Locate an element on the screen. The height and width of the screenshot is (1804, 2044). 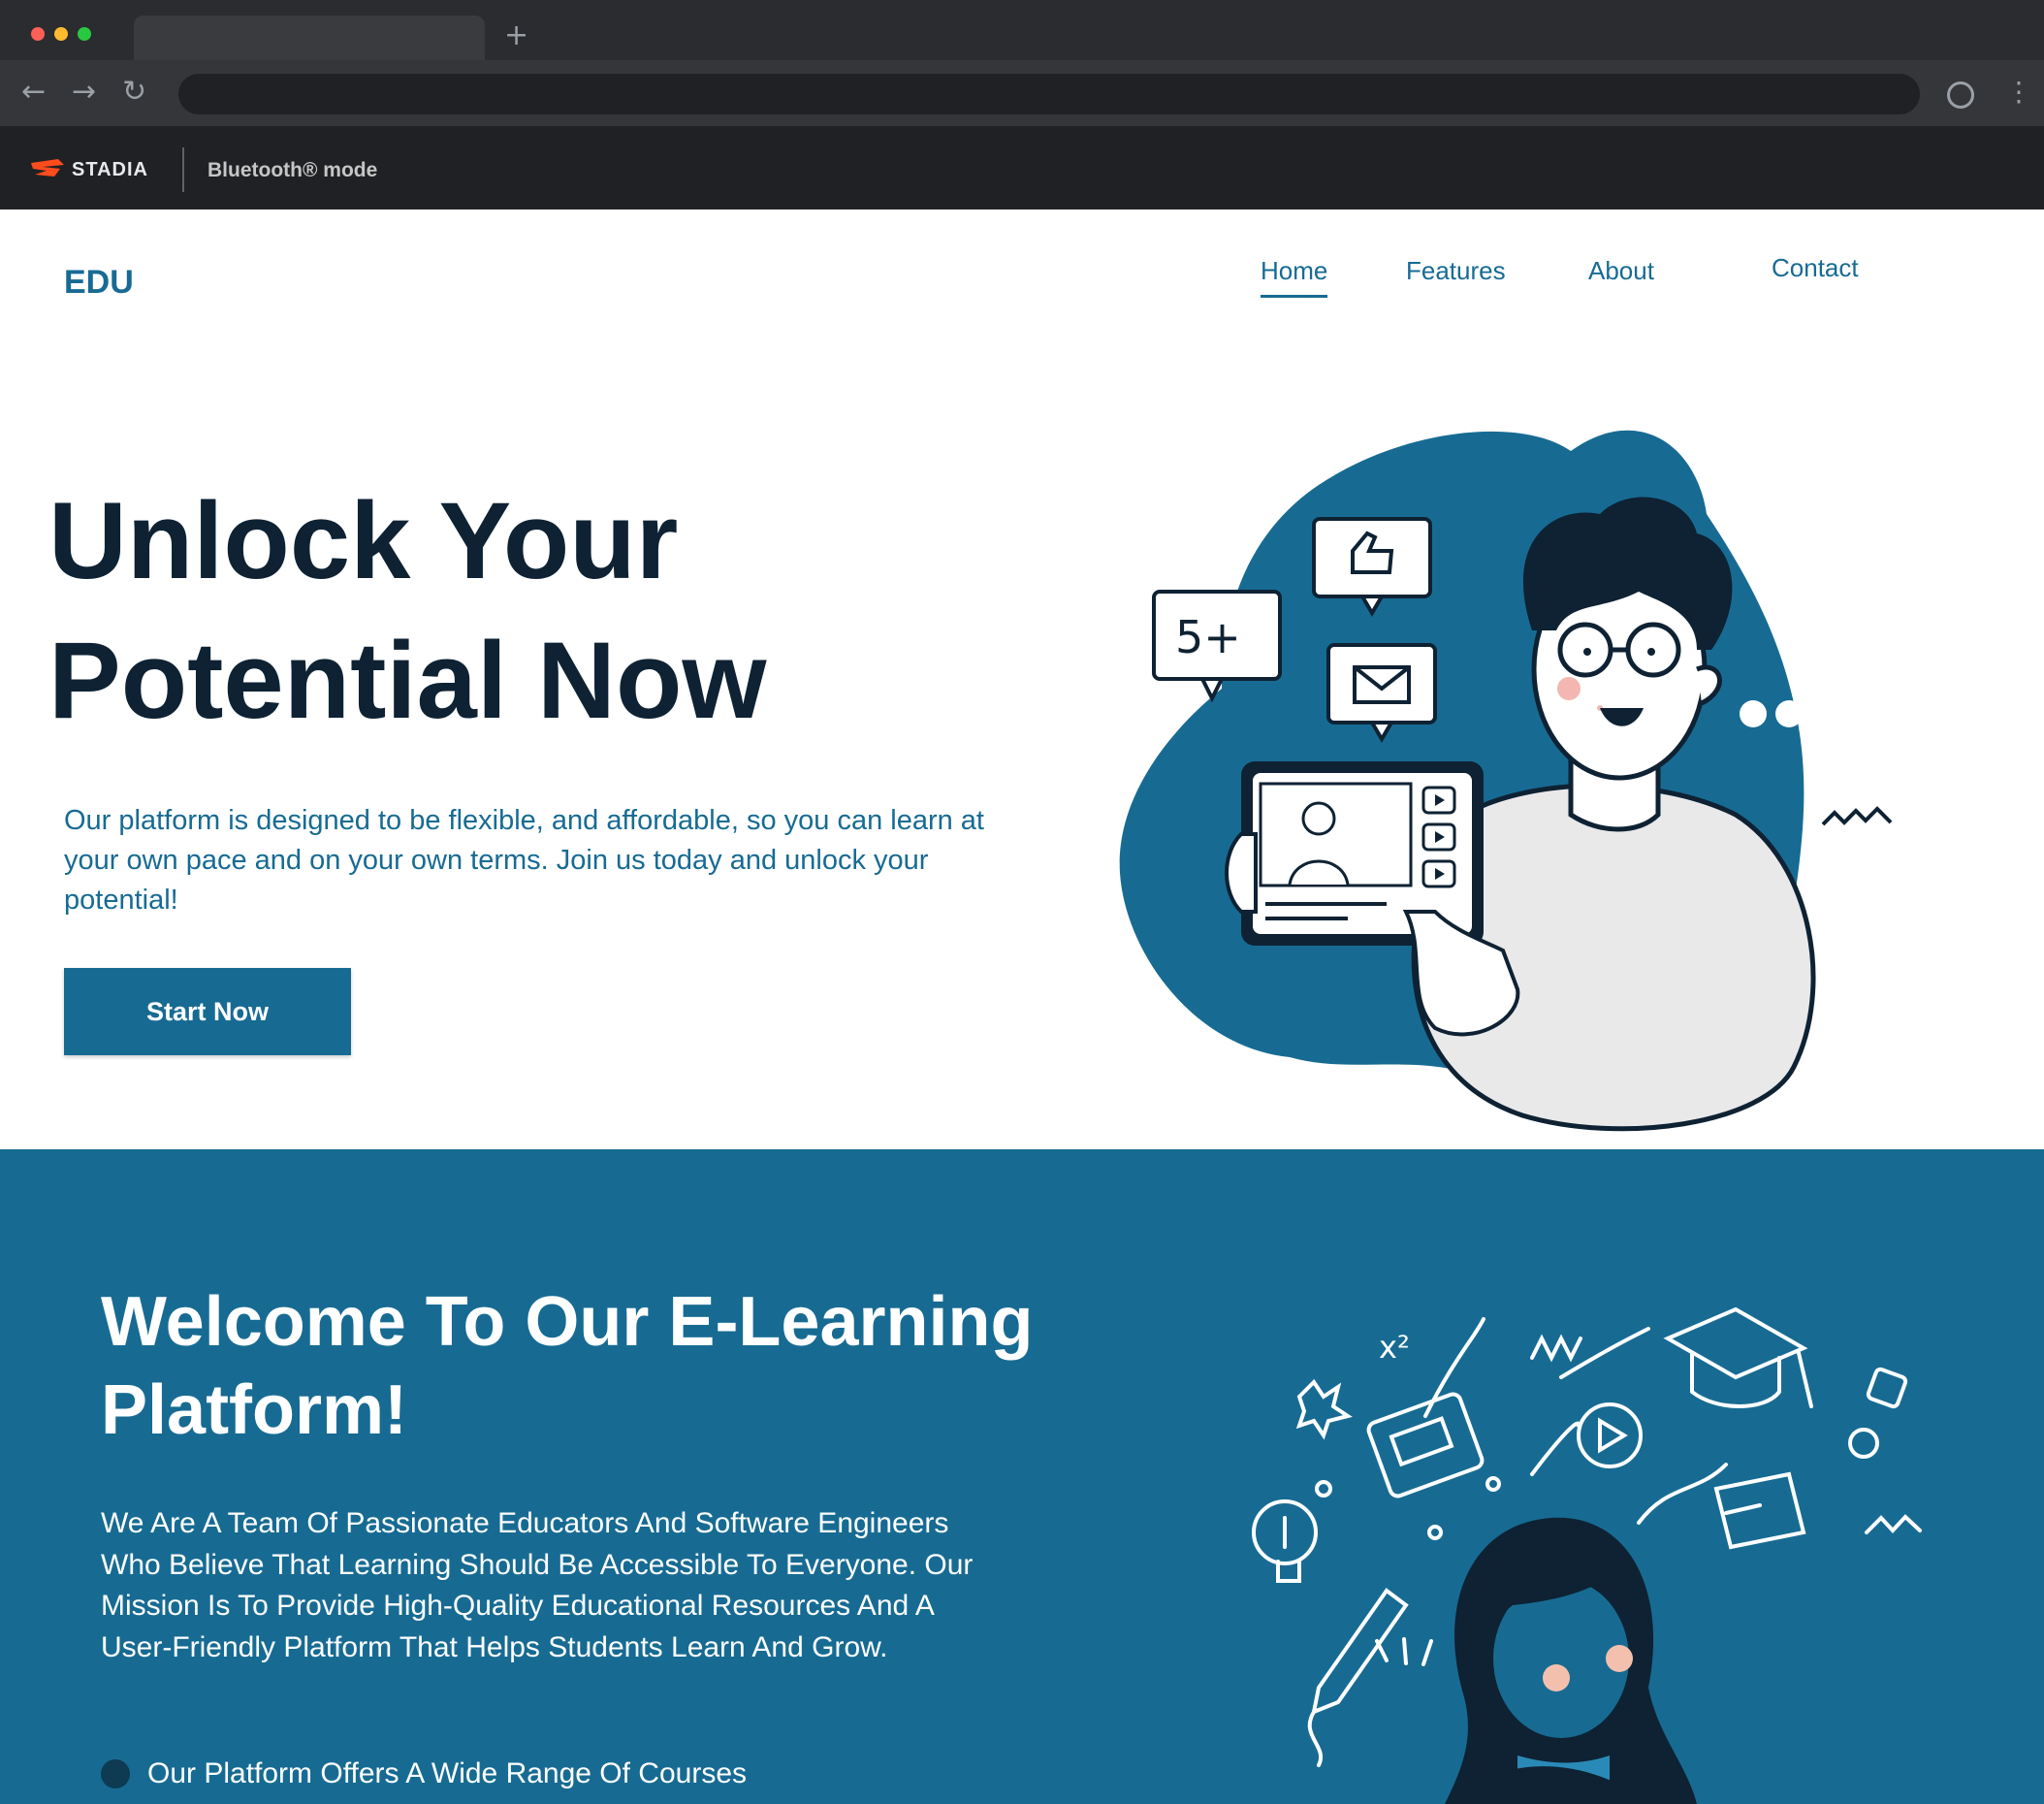
new-tab-button: + is located at coordinates (516, 35).